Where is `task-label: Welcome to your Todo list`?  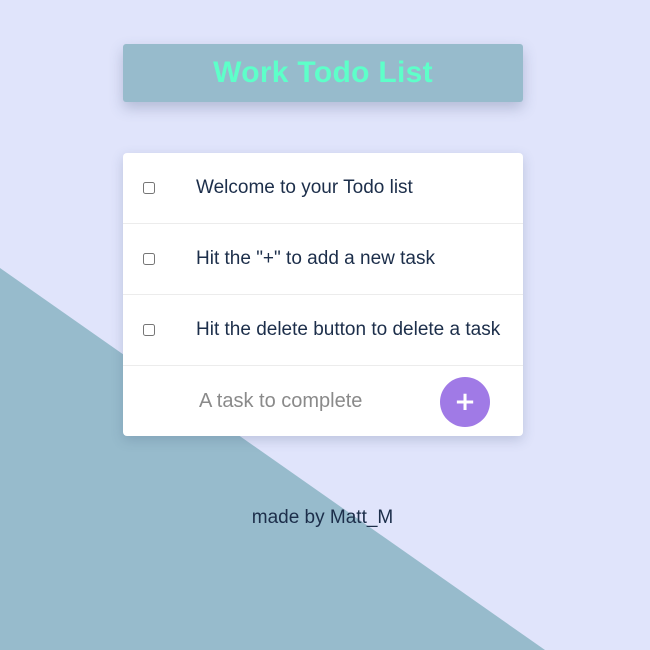
task-label: Welcome to your Todo list is located at coordinates (304, 187).